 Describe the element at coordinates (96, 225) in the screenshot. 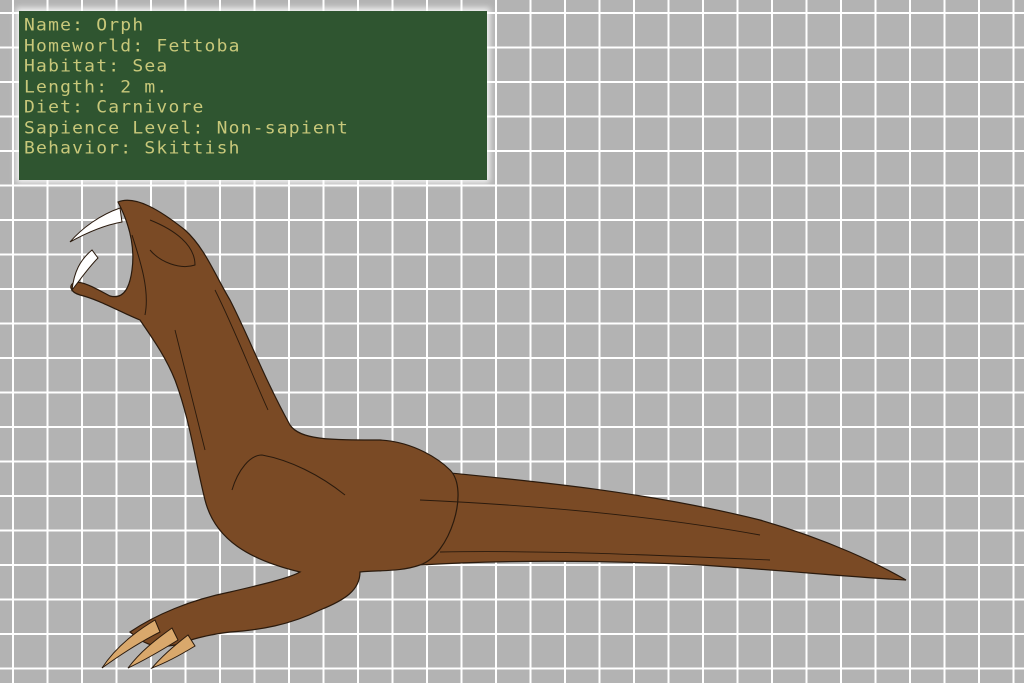

I see `creature-tooth` at that location.